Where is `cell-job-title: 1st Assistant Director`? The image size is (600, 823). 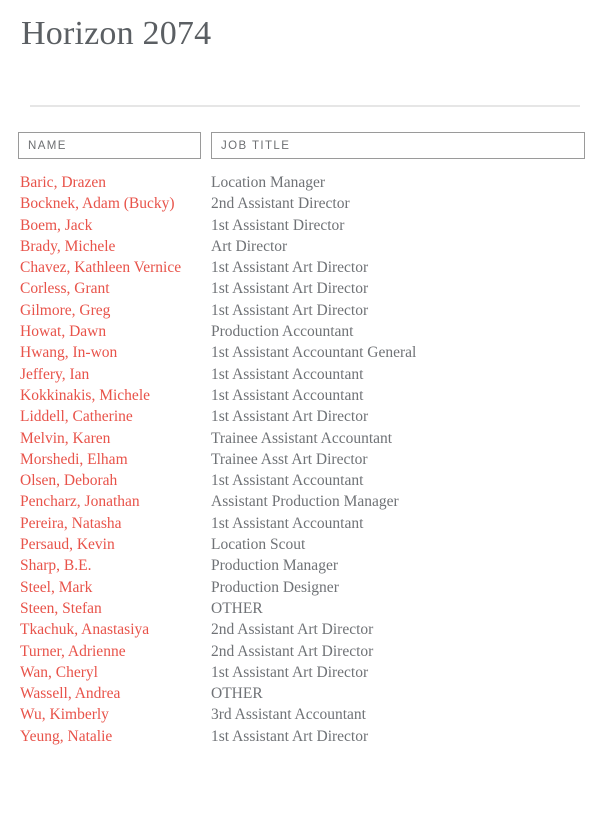 cell-job-title: 1st Assistant Director is located at coordinates (278, 225).